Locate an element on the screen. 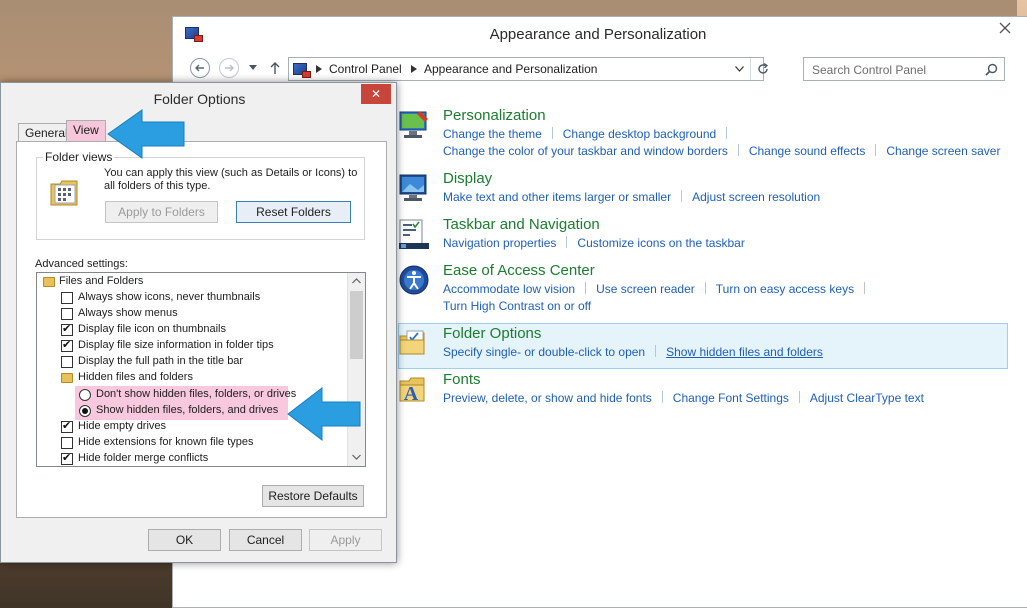 The width and height of the screenshot is (1027, 608). category-title-display: Display is located at coordinates (467, 178).